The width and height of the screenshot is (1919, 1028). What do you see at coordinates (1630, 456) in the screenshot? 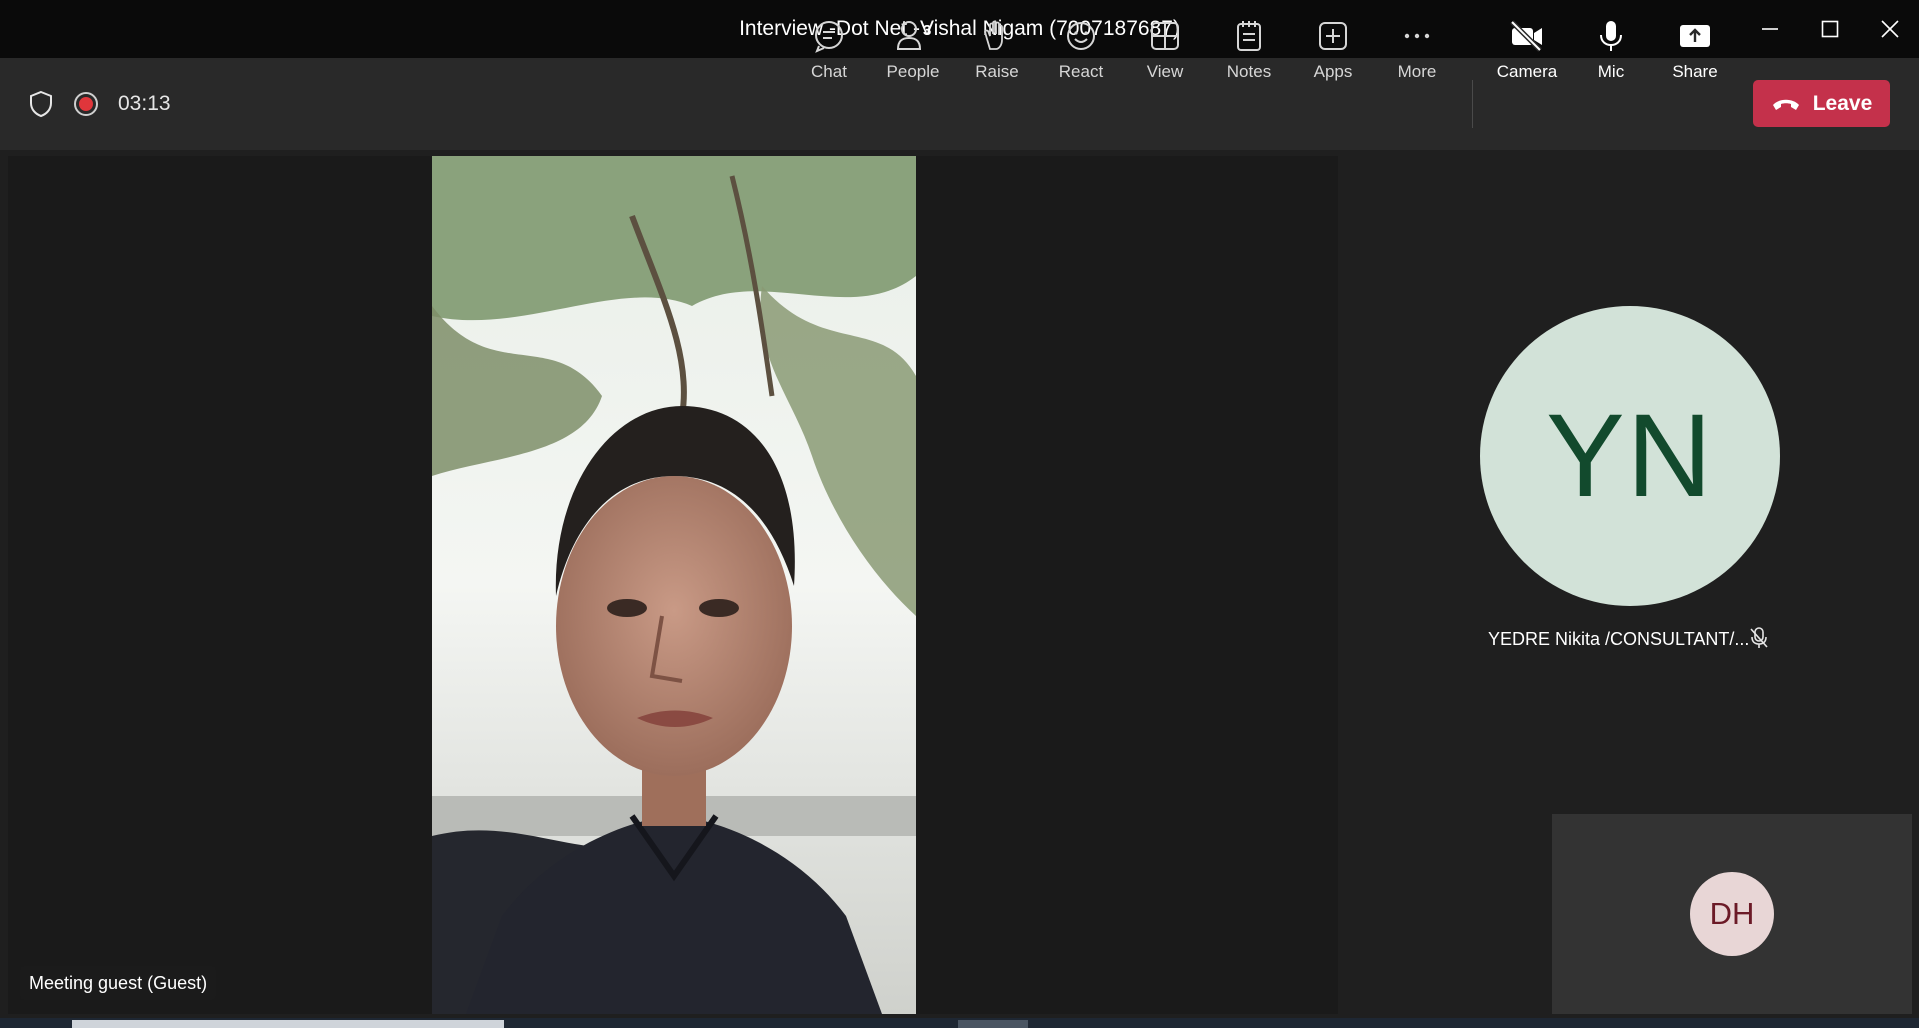
I see `avatar-yn: YN` at bounding box center [1630, 456].